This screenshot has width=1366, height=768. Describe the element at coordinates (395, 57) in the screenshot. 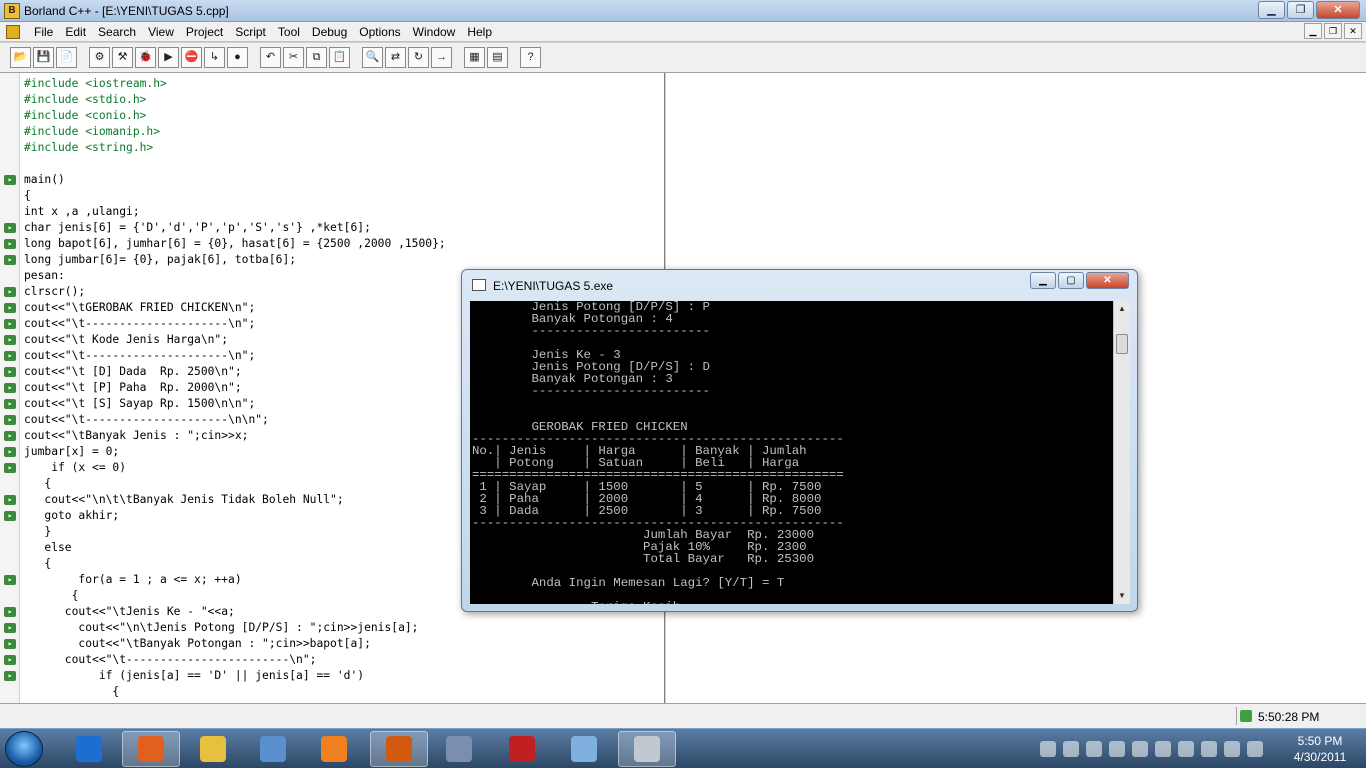

I see `replace-icon: ⇄` at that location.